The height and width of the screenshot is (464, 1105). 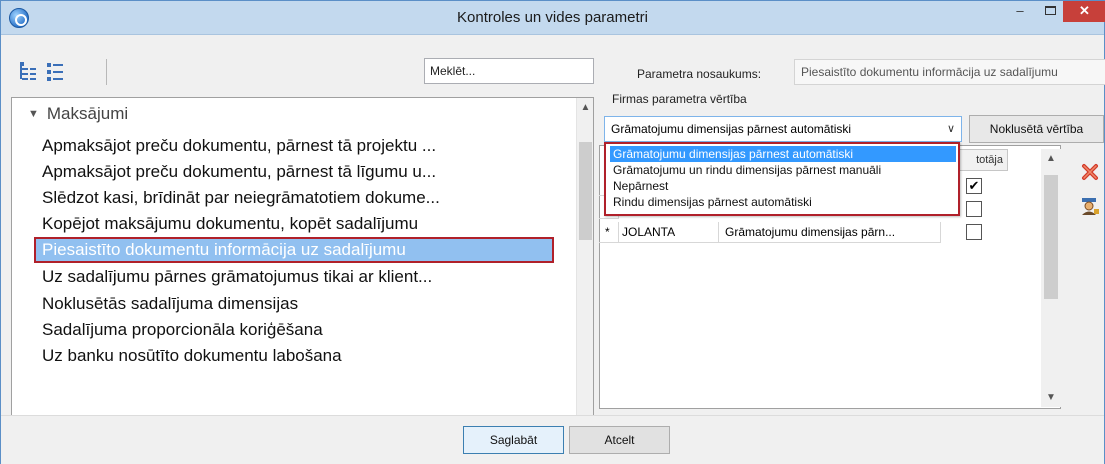 What do you see at coordinates (584, 278) in the screenshot?
I see `tree-scrollbar: ▲ ▼` at bounding box center [584, 278].